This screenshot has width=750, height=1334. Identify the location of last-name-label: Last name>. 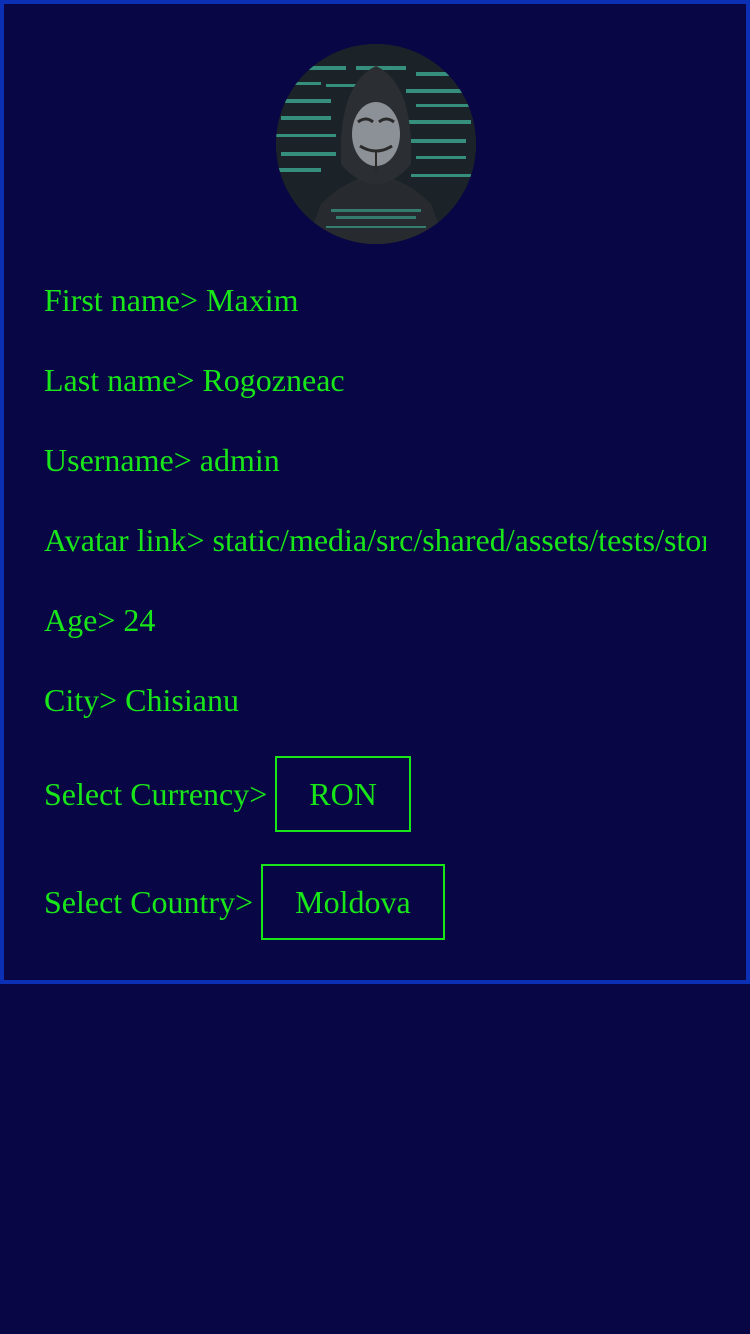
(119, 380).